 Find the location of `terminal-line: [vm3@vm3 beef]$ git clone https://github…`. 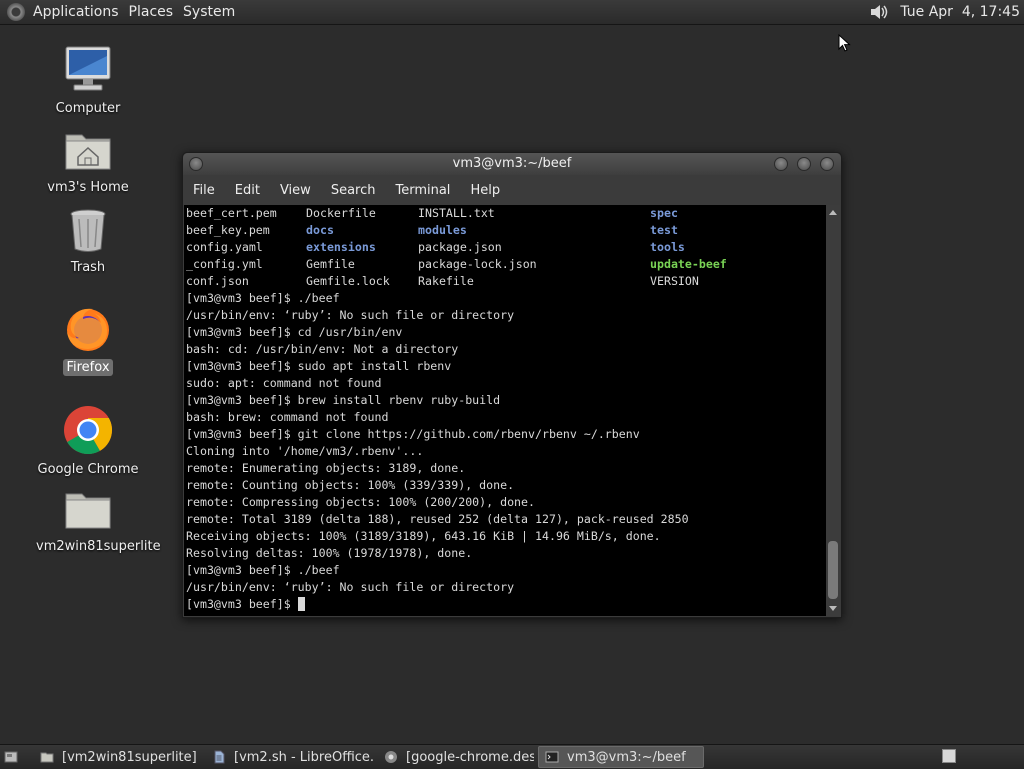

terminal-line: [vm3@vm3 beef]$ git clone https://github… is located at coordinates (413, 434).